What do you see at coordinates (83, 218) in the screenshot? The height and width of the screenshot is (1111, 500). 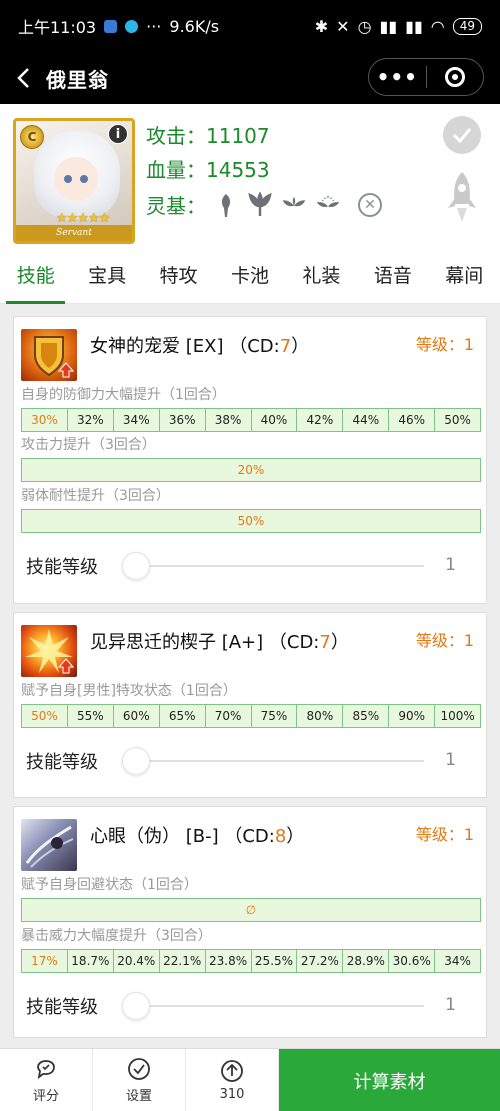 I see `rarity-stars: ★★★★★` at bounding box center [83, 218].